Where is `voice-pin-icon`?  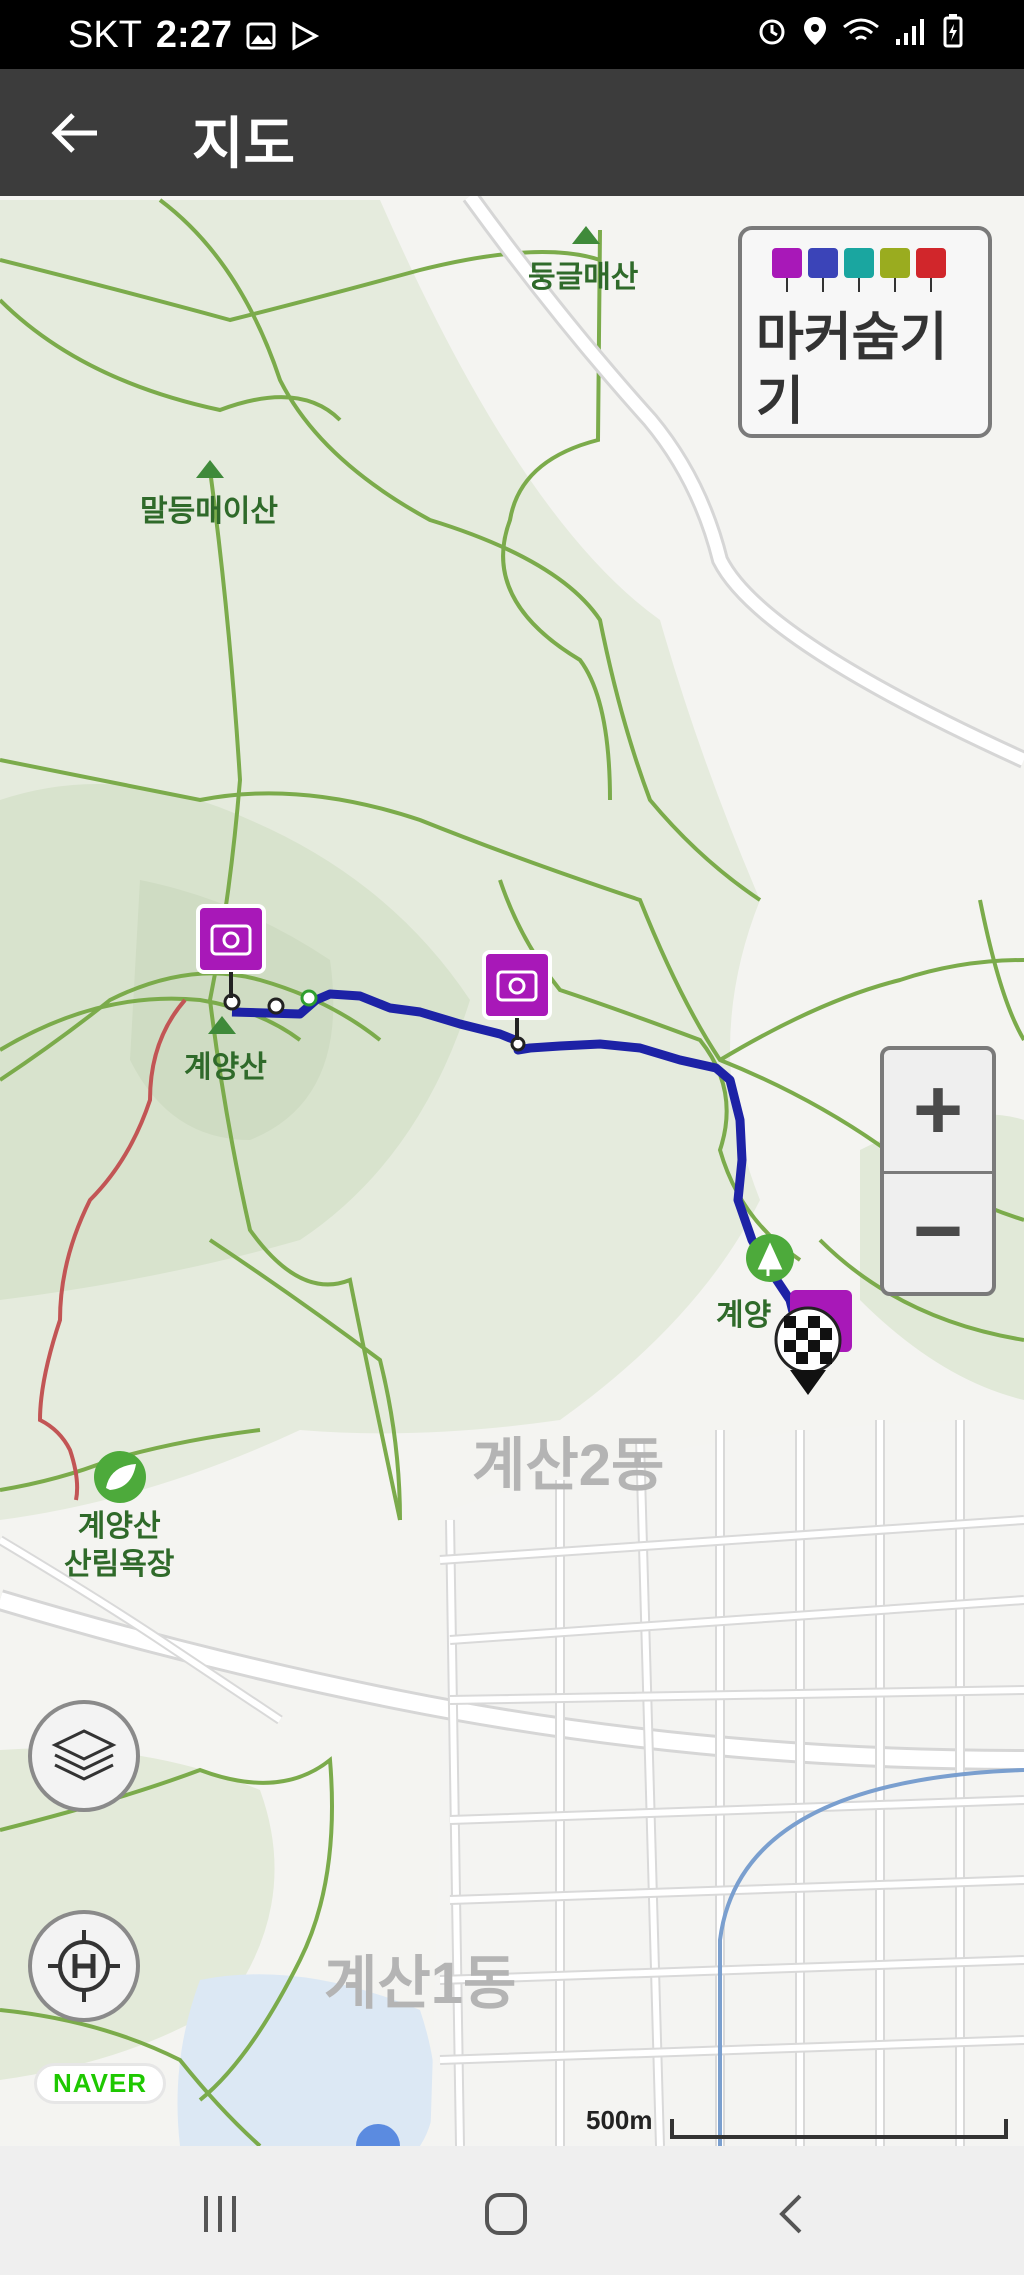
voice-pin-icon is located at coordinates (859, 270).